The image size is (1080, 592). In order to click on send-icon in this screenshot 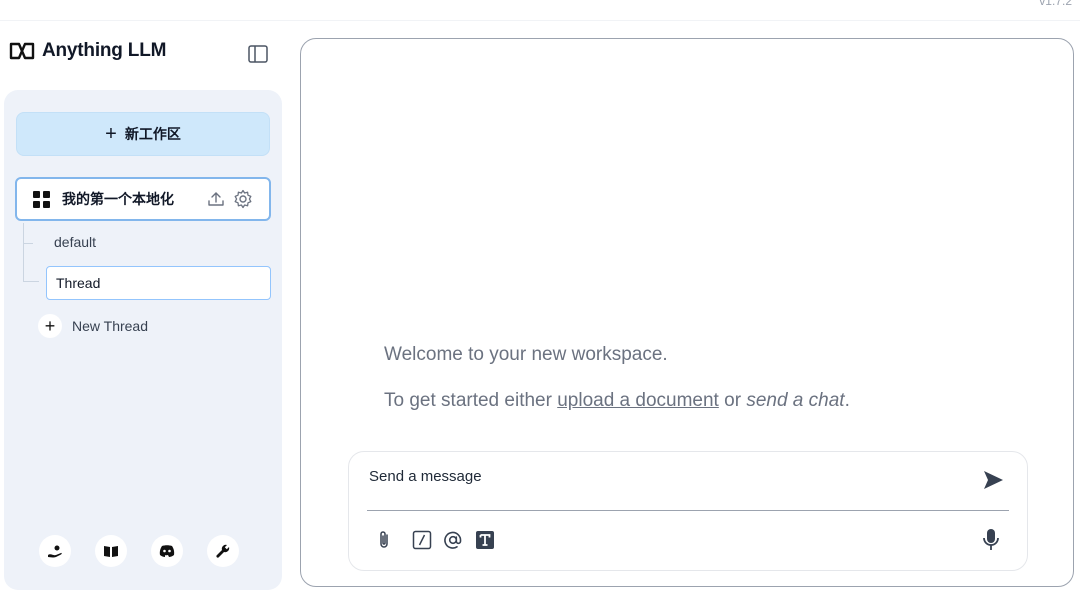, I will do `click(993, 480)`.